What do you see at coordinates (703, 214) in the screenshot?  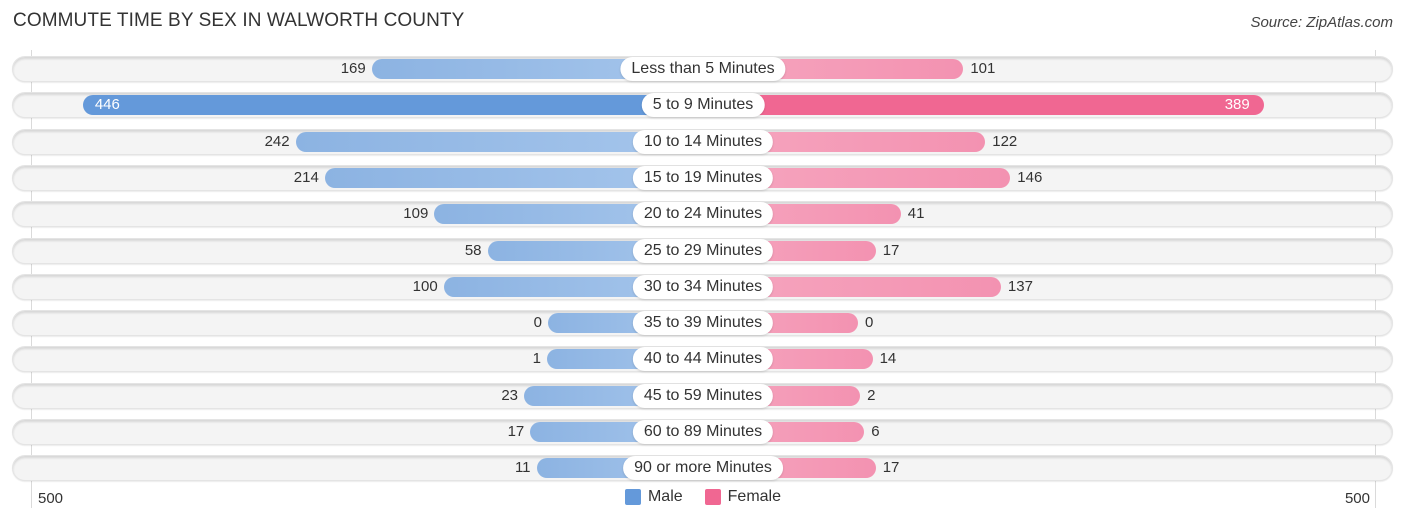 I see `category-label: 20 to 24 Minutes` at bounding box center [703, 214].